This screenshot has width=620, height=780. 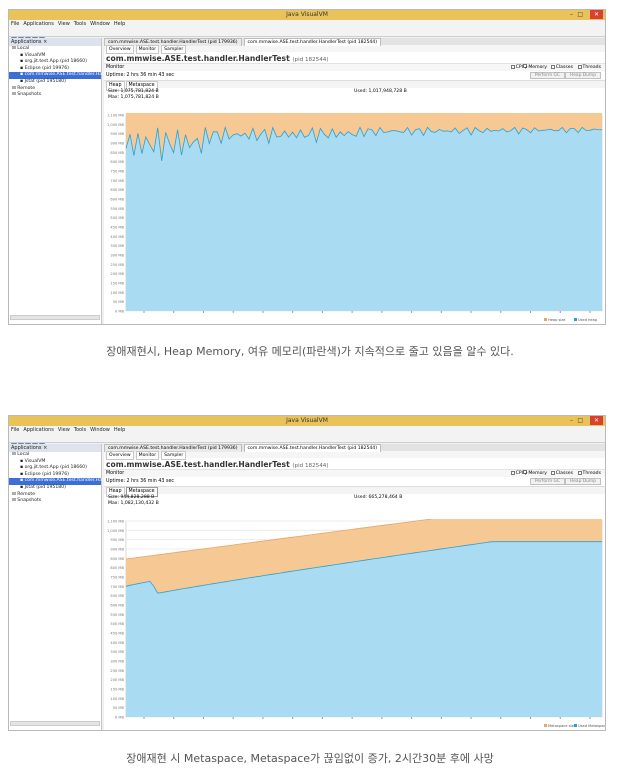 I want to click on y-tick-label: 900 MB, so click(x=117, y=550).